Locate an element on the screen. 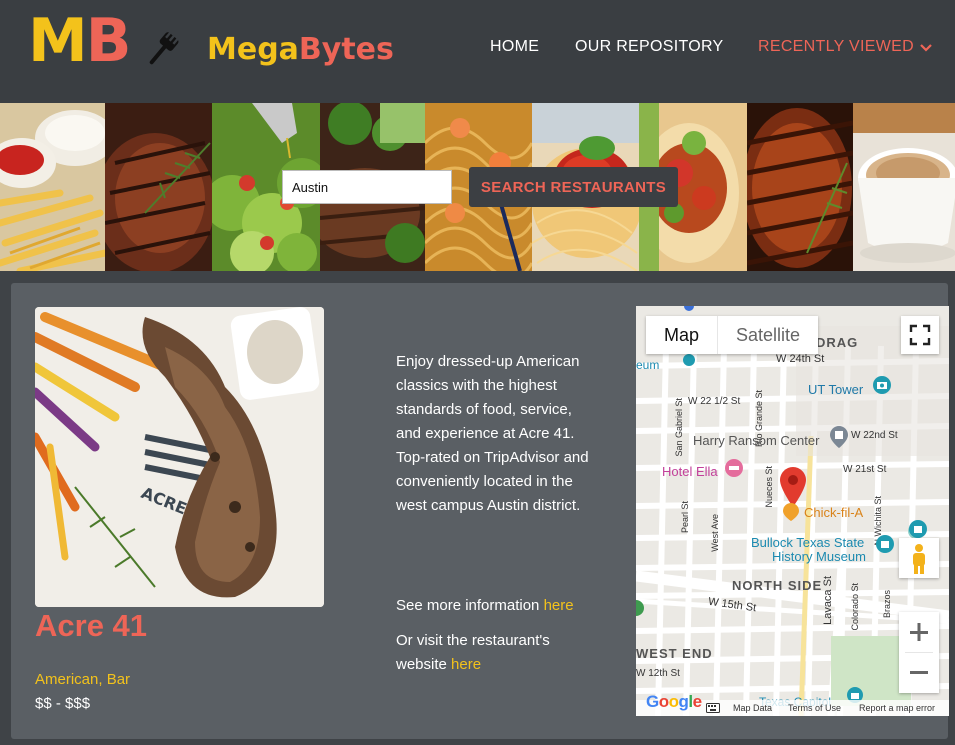 The height and width of the screenshot is (745, 955). brand-bytes: Bytes is located at coordinates (346, 49).